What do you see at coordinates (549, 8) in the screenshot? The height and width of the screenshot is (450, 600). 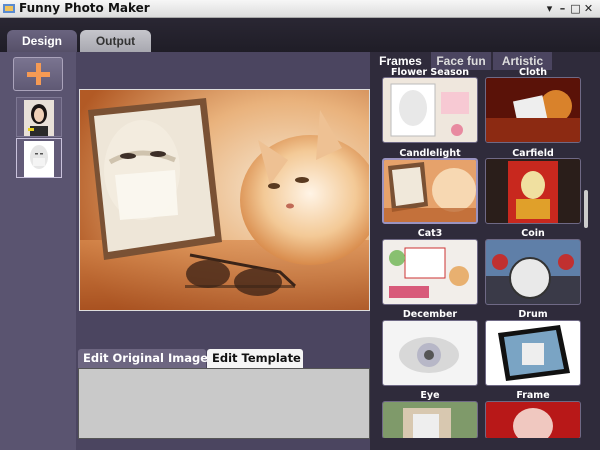 I see `window-menu-button: ▾` at bounding box center [549, 8].